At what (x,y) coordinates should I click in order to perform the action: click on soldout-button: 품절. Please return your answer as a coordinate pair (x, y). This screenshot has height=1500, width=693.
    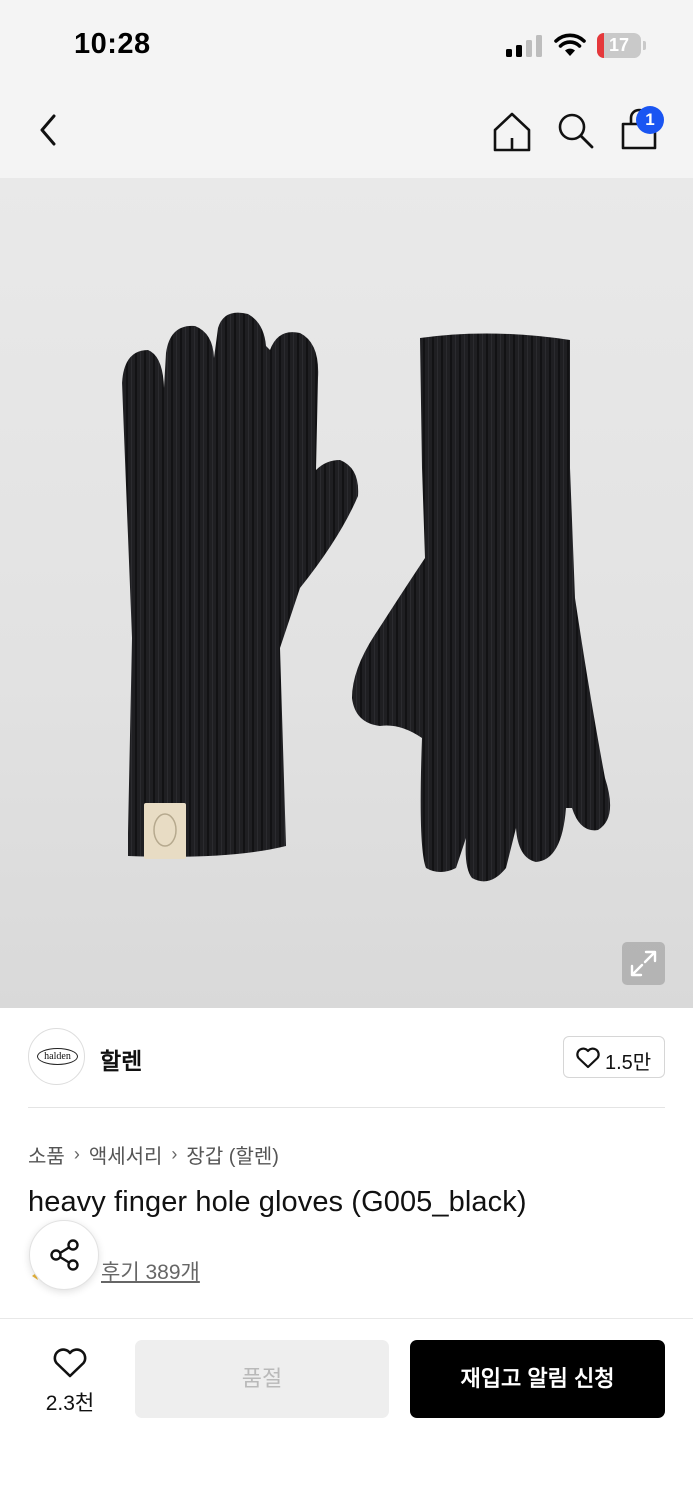
    Looking at the image, I should click on (262, 1379).